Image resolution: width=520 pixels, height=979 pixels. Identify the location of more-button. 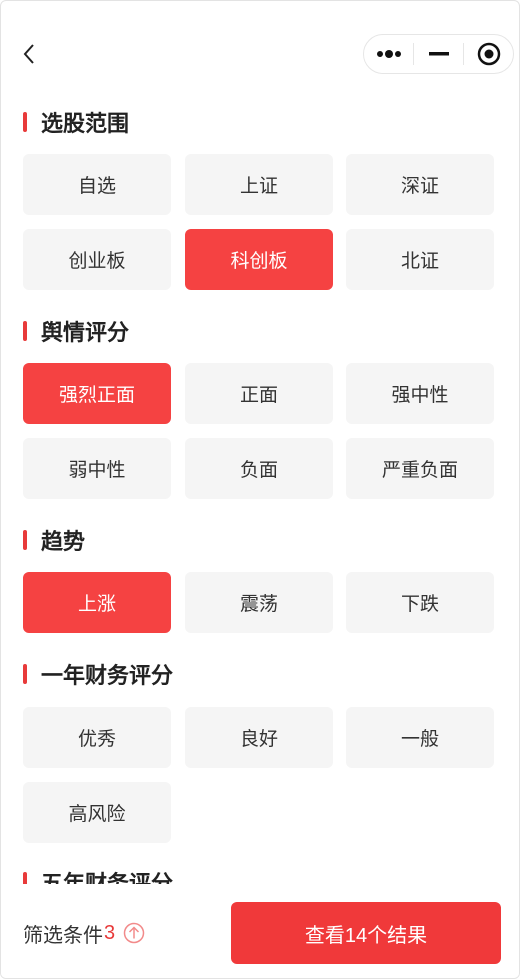
(388, 54).